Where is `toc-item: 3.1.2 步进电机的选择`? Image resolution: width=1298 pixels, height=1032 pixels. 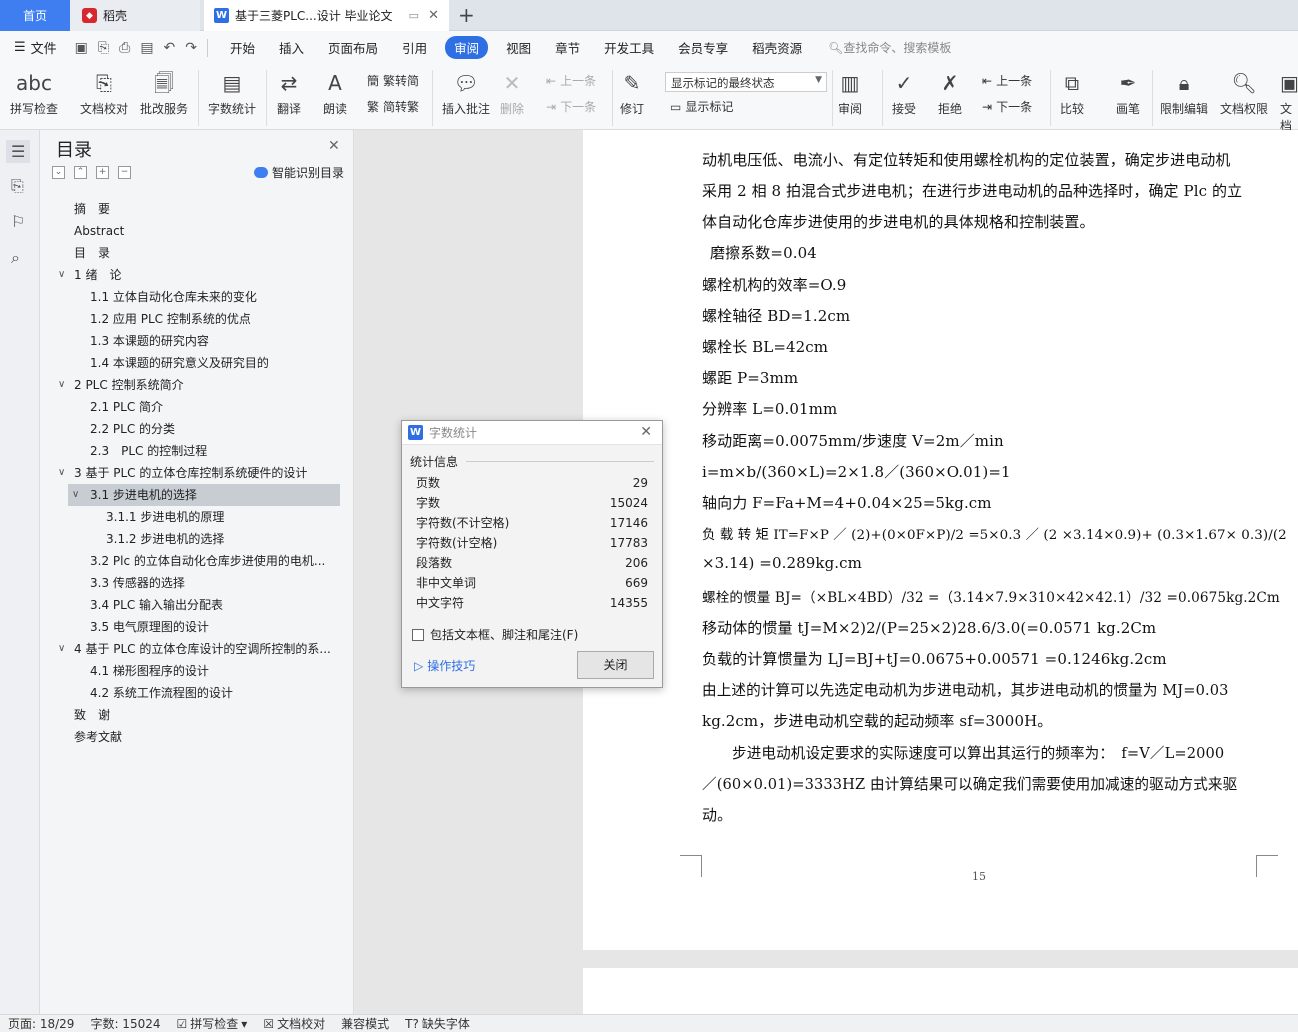
toc-item: 3.1.2 步进电机的选择 is located at coordinates (196, 539).